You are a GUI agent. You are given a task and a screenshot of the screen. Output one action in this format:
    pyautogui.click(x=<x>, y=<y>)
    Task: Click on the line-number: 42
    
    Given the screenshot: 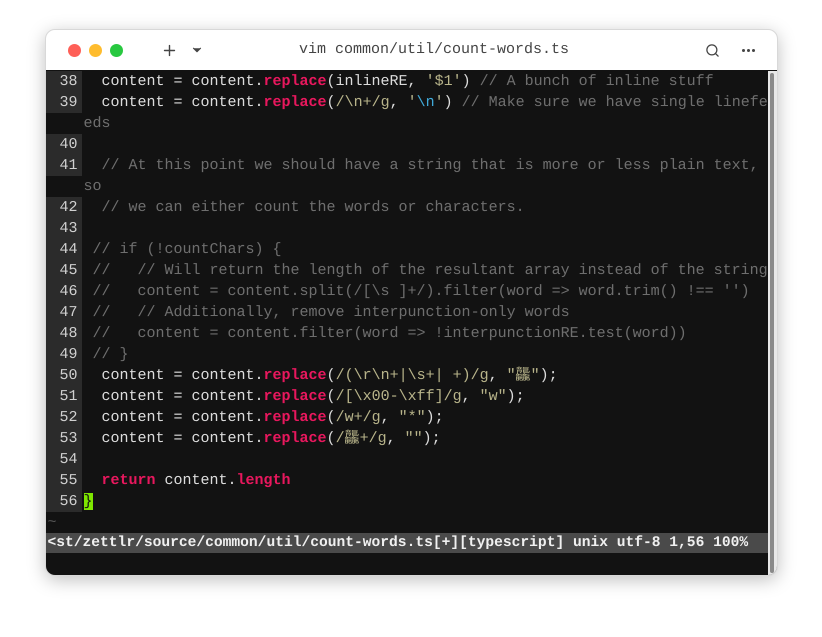 What is the action you would take?
    pyautogui.click(x=64, y=207)
    